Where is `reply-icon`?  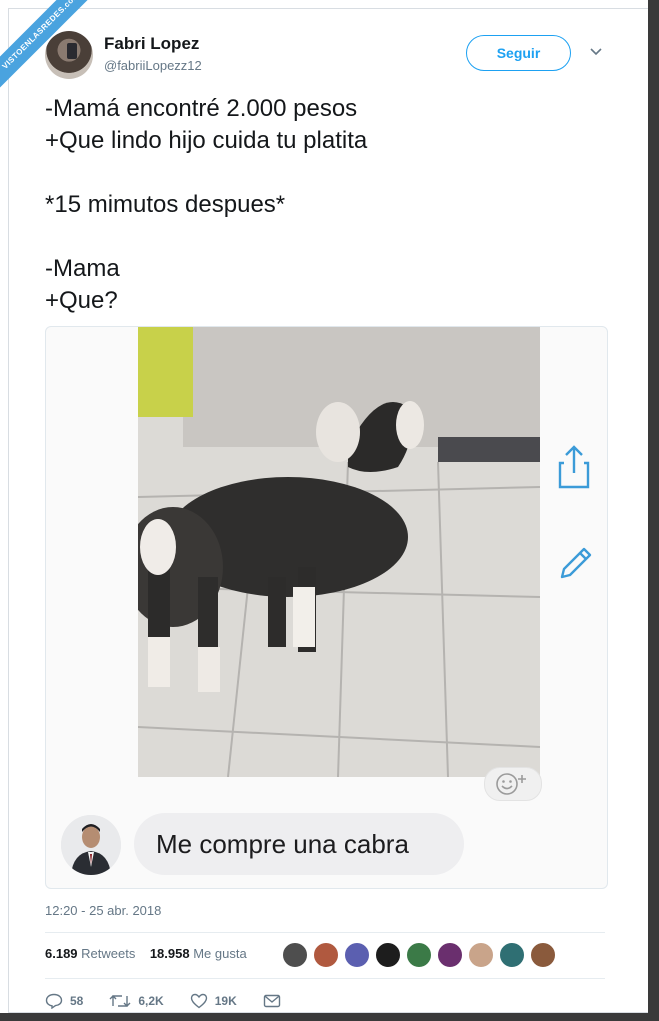 reply-icon is located at coordinates (54, 1001).